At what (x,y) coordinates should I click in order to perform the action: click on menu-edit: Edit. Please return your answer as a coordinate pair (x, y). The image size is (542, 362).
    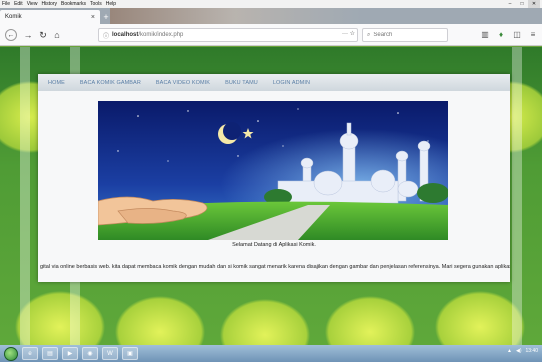
    Looking at the image, I should click on (18, 4).